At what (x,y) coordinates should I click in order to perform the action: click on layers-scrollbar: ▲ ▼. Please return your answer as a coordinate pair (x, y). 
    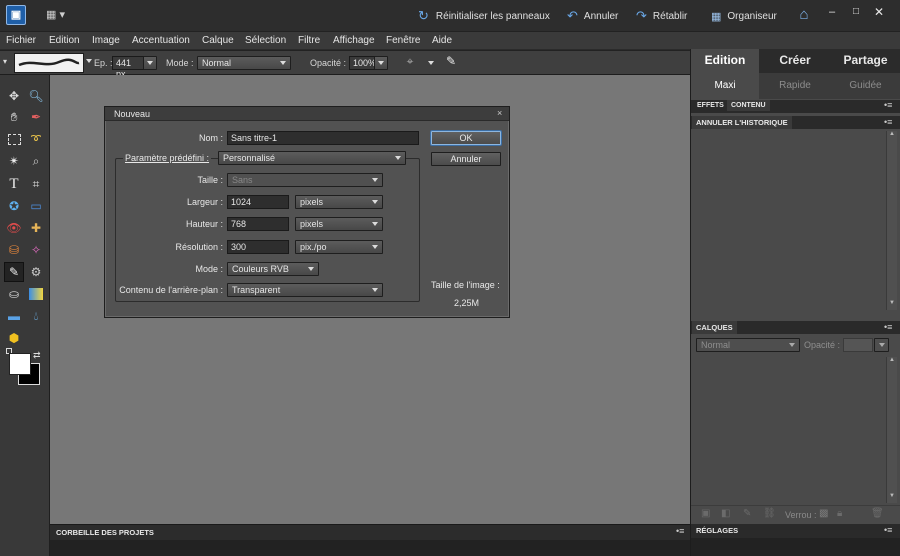
    Looking at the image, I should click on (891, 430).